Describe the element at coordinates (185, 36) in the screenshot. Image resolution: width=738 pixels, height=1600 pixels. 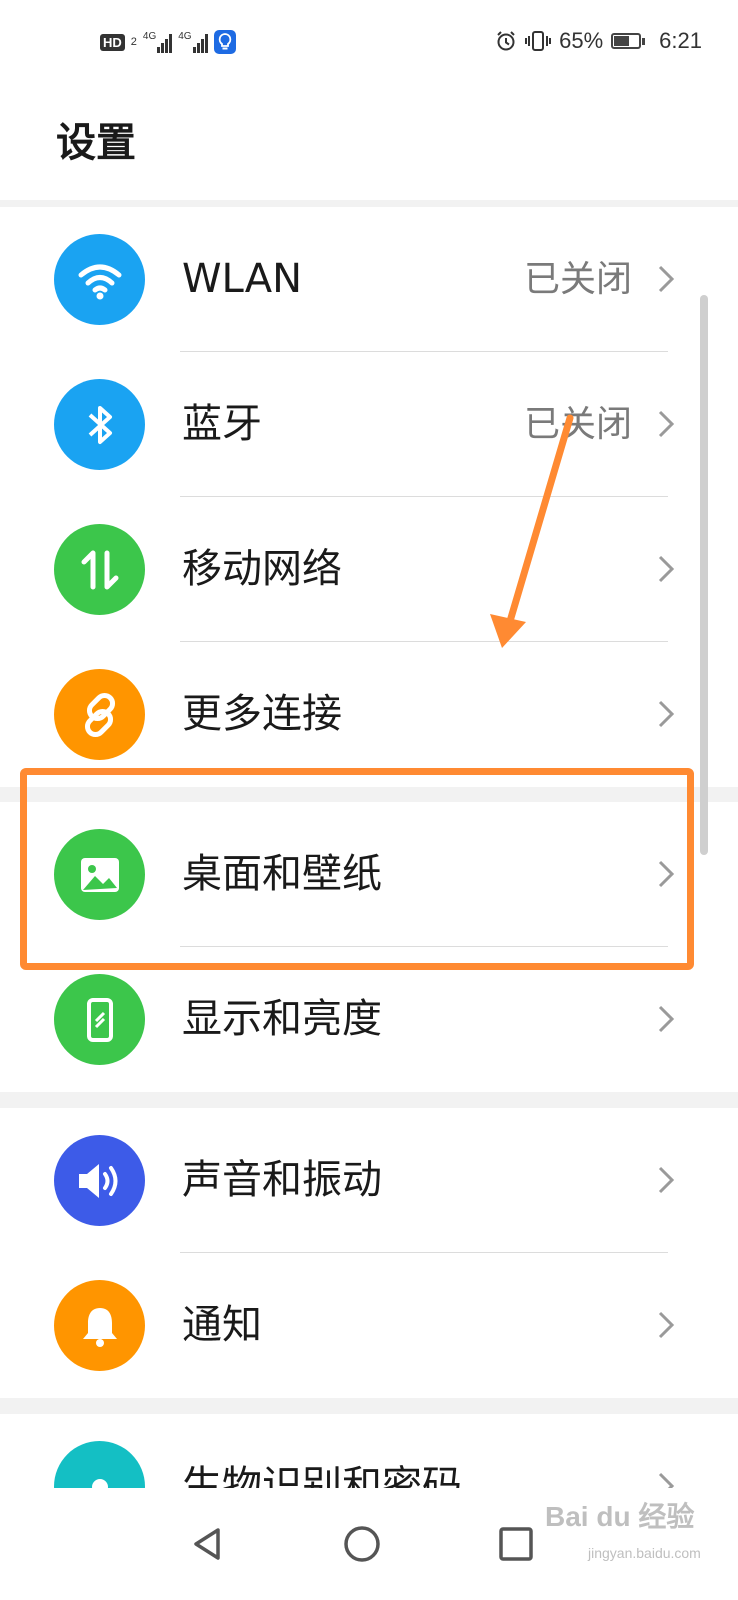
I see `network-type-2: 4G` at that location.